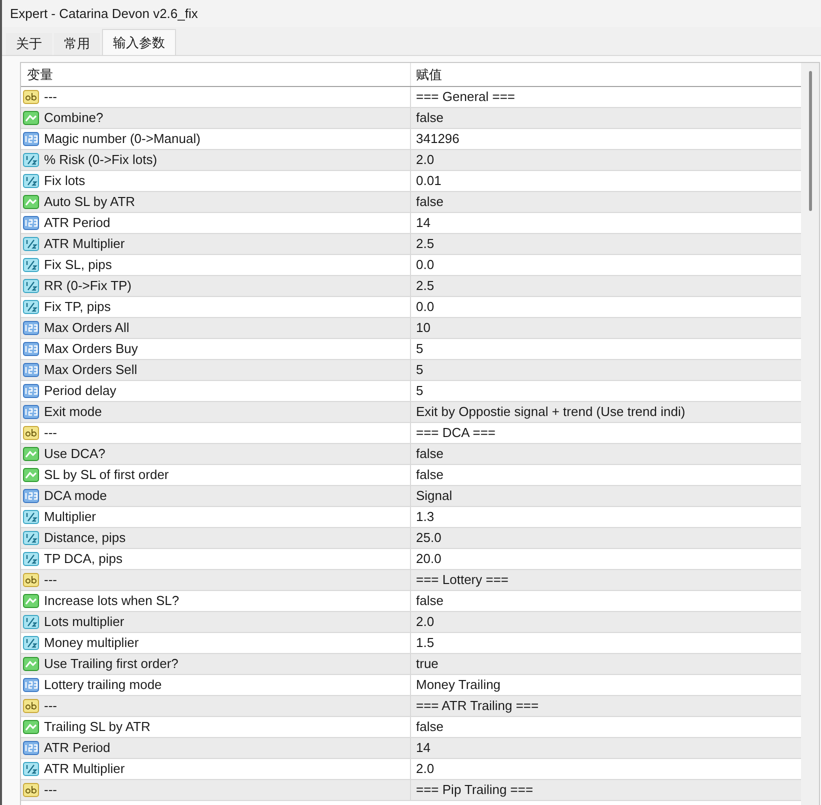  What do you see at coordinates (101, 160) in the screenshot?
I see `parameter-name: % Risk (0->Fix lots)` at bounding box center [101, 160].